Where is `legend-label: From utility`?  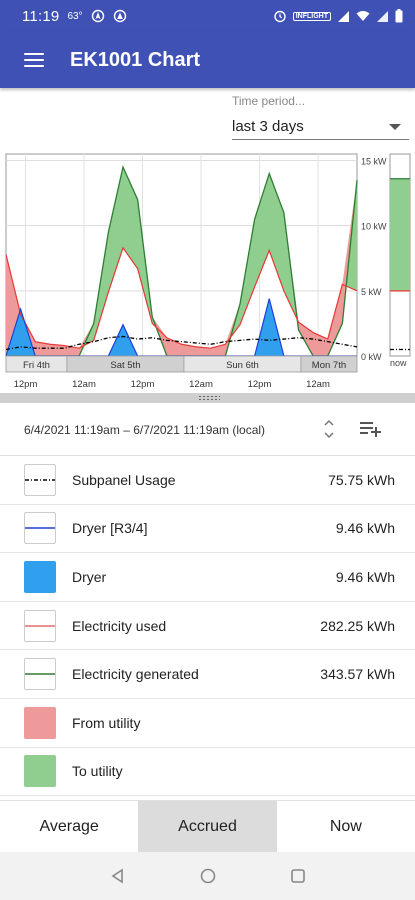
legend-label: From utility is located at coordinates (106, 722).